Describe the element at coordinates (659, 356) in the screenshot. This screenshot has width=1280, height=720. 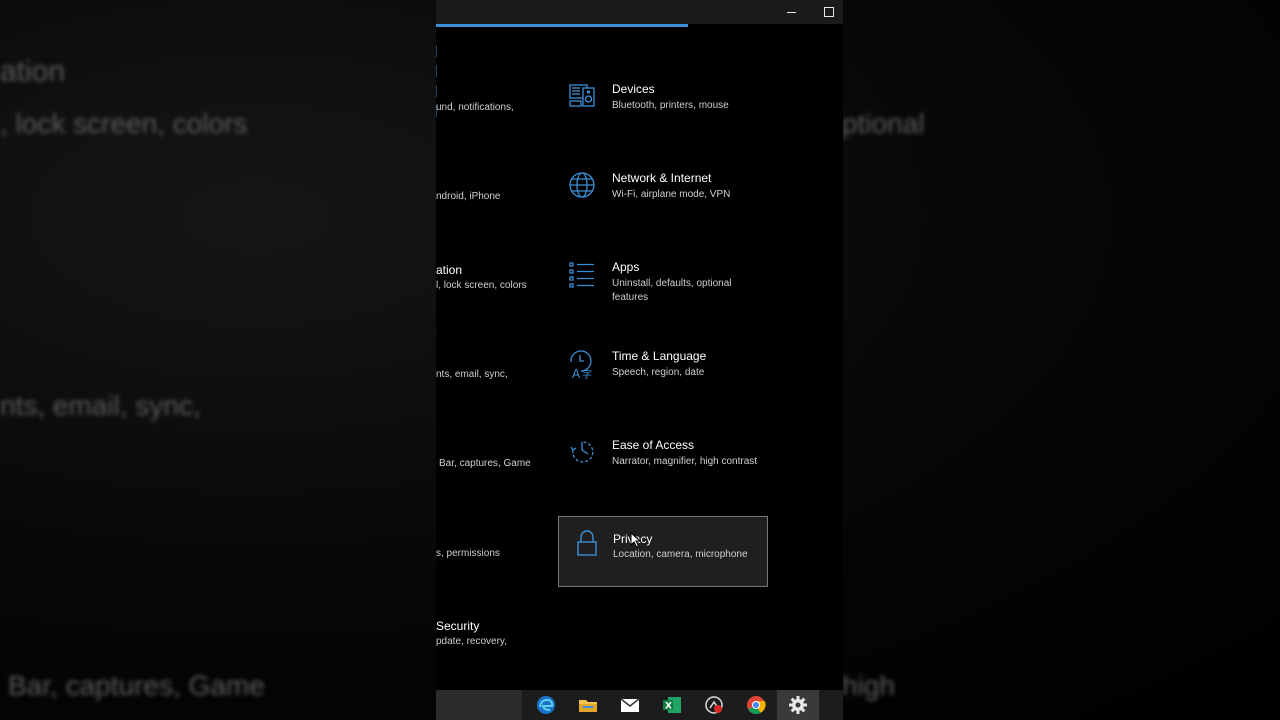
I see `item-title: Time & Language` at that location.